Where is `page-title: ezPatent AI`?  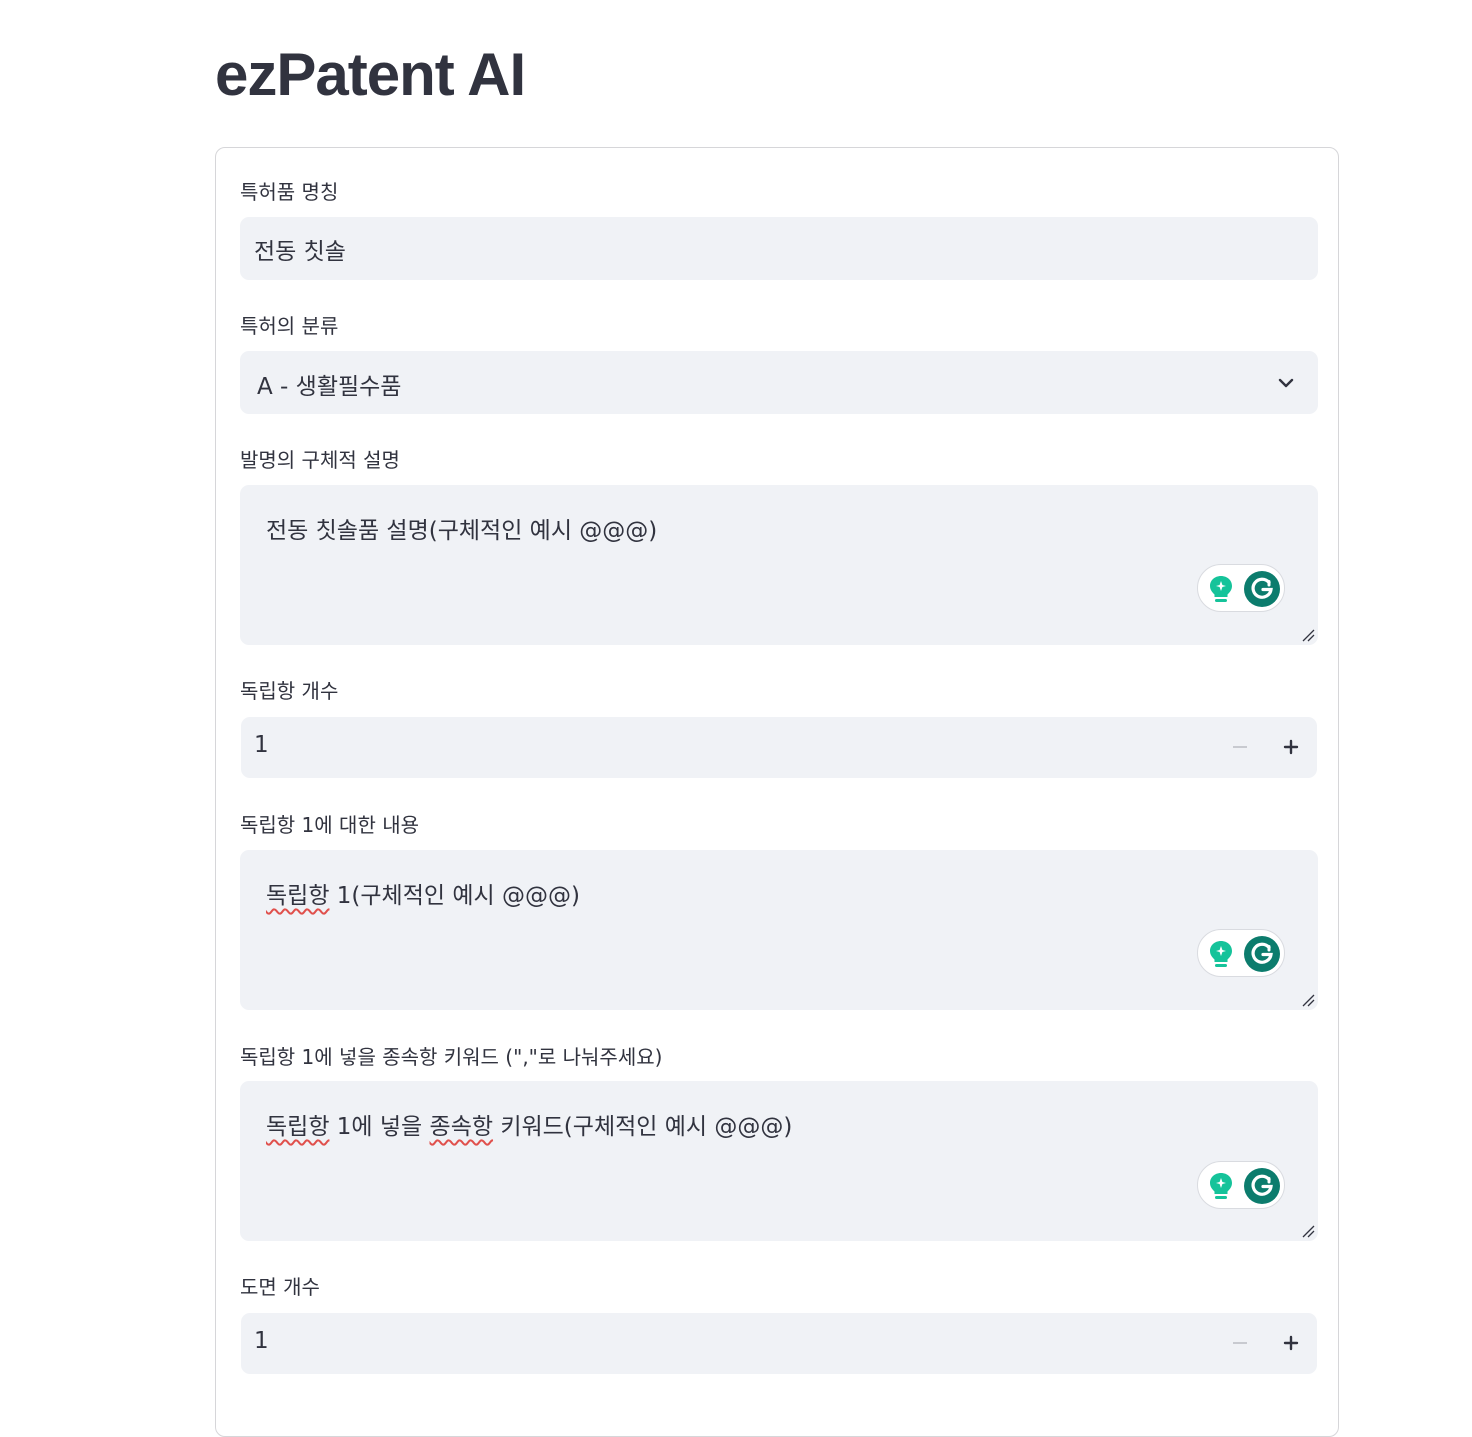 page-title: ezPatent AI is located at coordinates (370, 74).